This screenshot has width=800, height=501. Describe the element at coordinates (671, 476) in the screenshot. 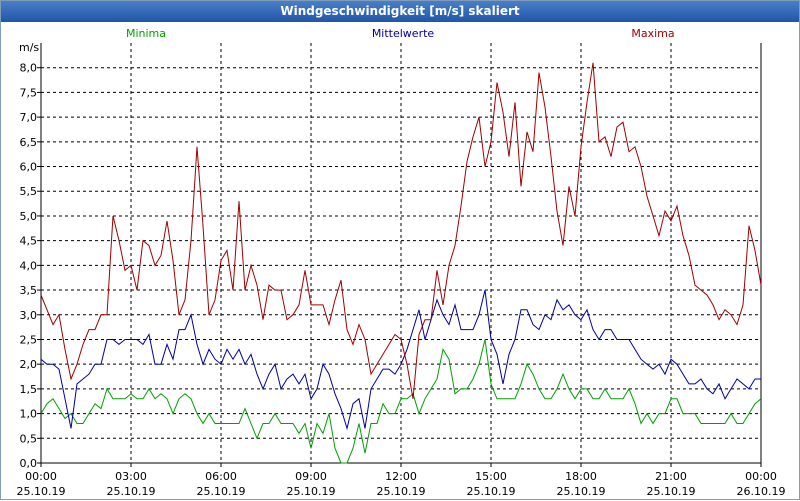

I see `x-tick-time: 21:00` at that location.